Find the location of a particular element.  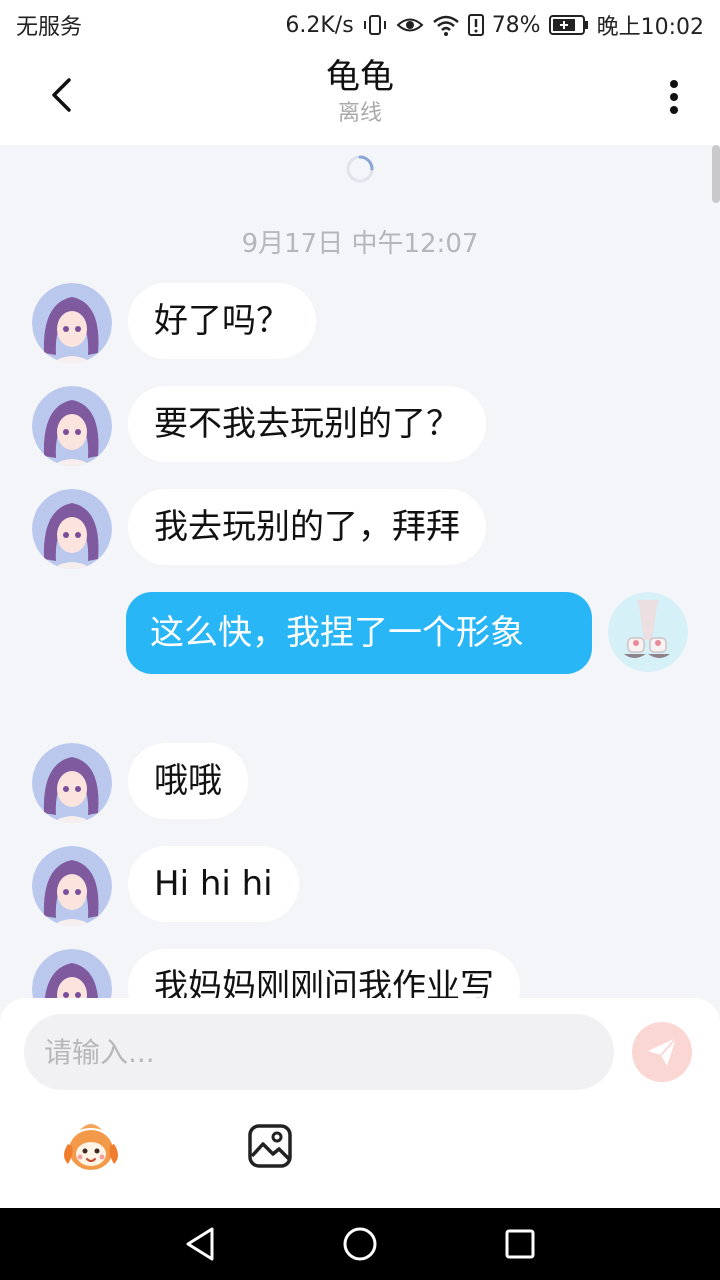

wifi-icon is located at coordinates (446, 25).